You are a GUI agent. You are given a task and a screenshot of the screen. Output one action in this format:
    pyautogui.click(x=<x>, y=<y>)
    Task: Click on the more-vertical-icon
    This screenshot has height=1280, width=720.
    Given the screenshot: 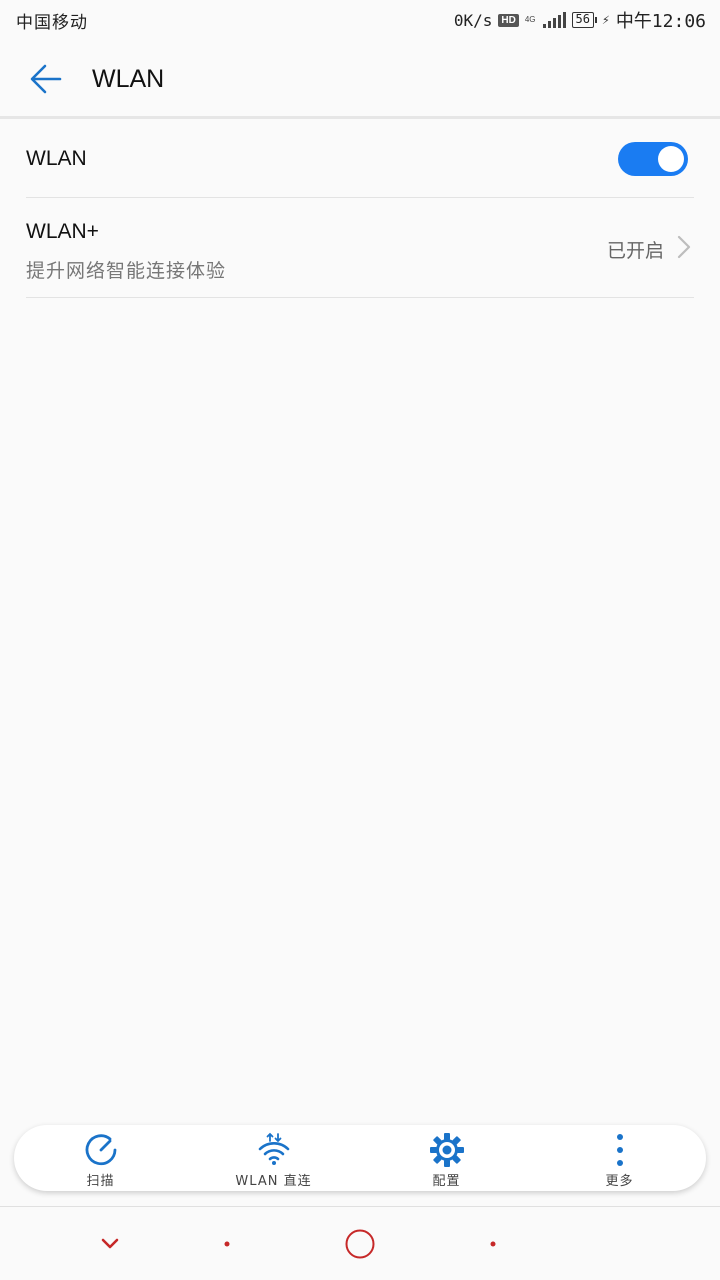 What is the action you would take?
    pyautogui.click(x=619, y=1149)
    